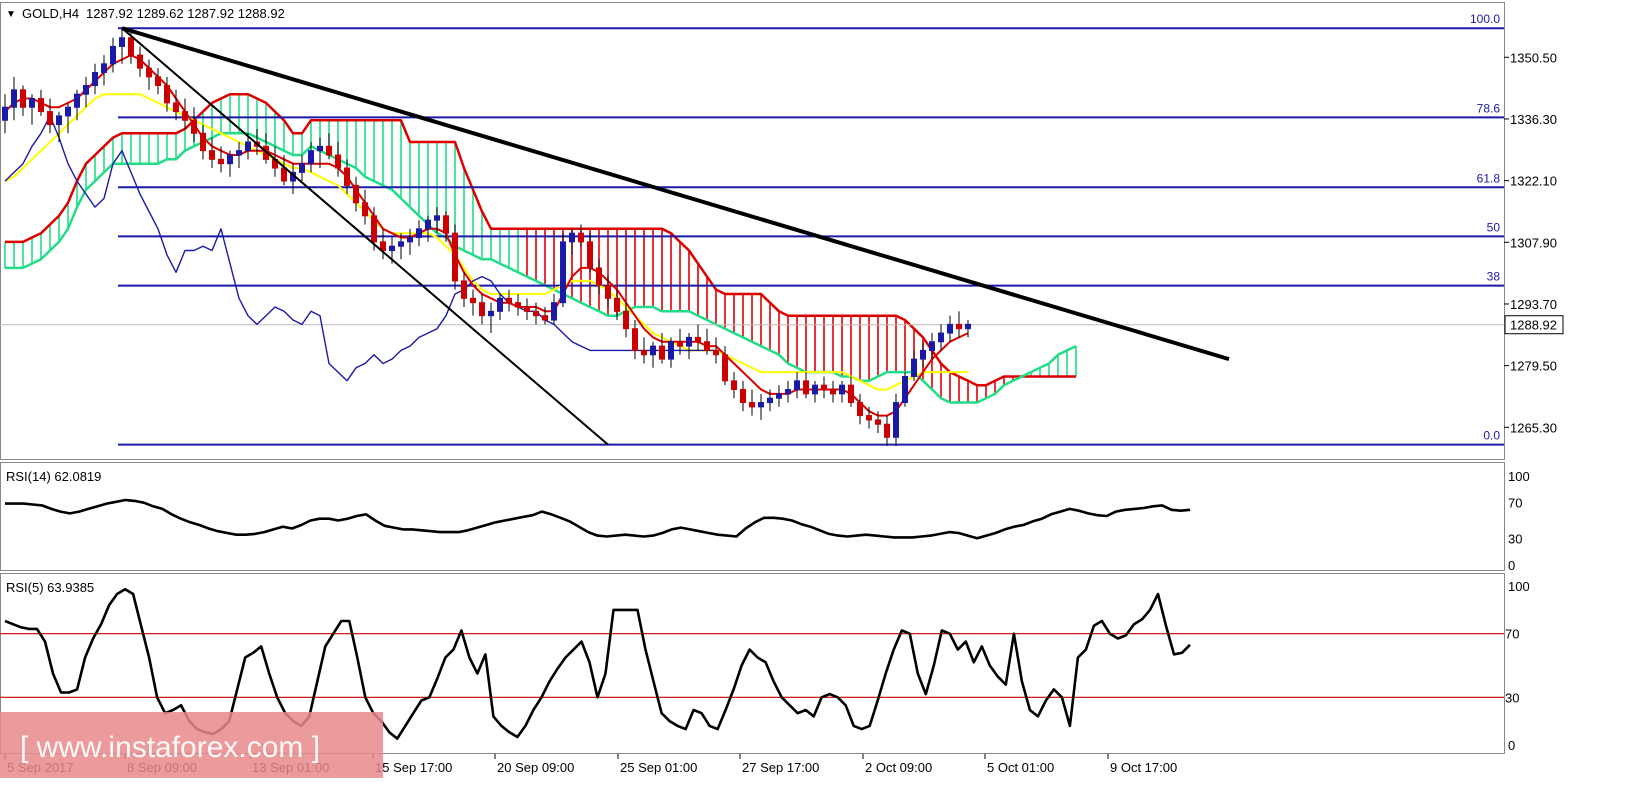 The height and width of the screenshot is (811, 1632). Describe the element at coordinates (1533, 57) in the screenshot. I see `price-axis-label: 1350.50` at that location.